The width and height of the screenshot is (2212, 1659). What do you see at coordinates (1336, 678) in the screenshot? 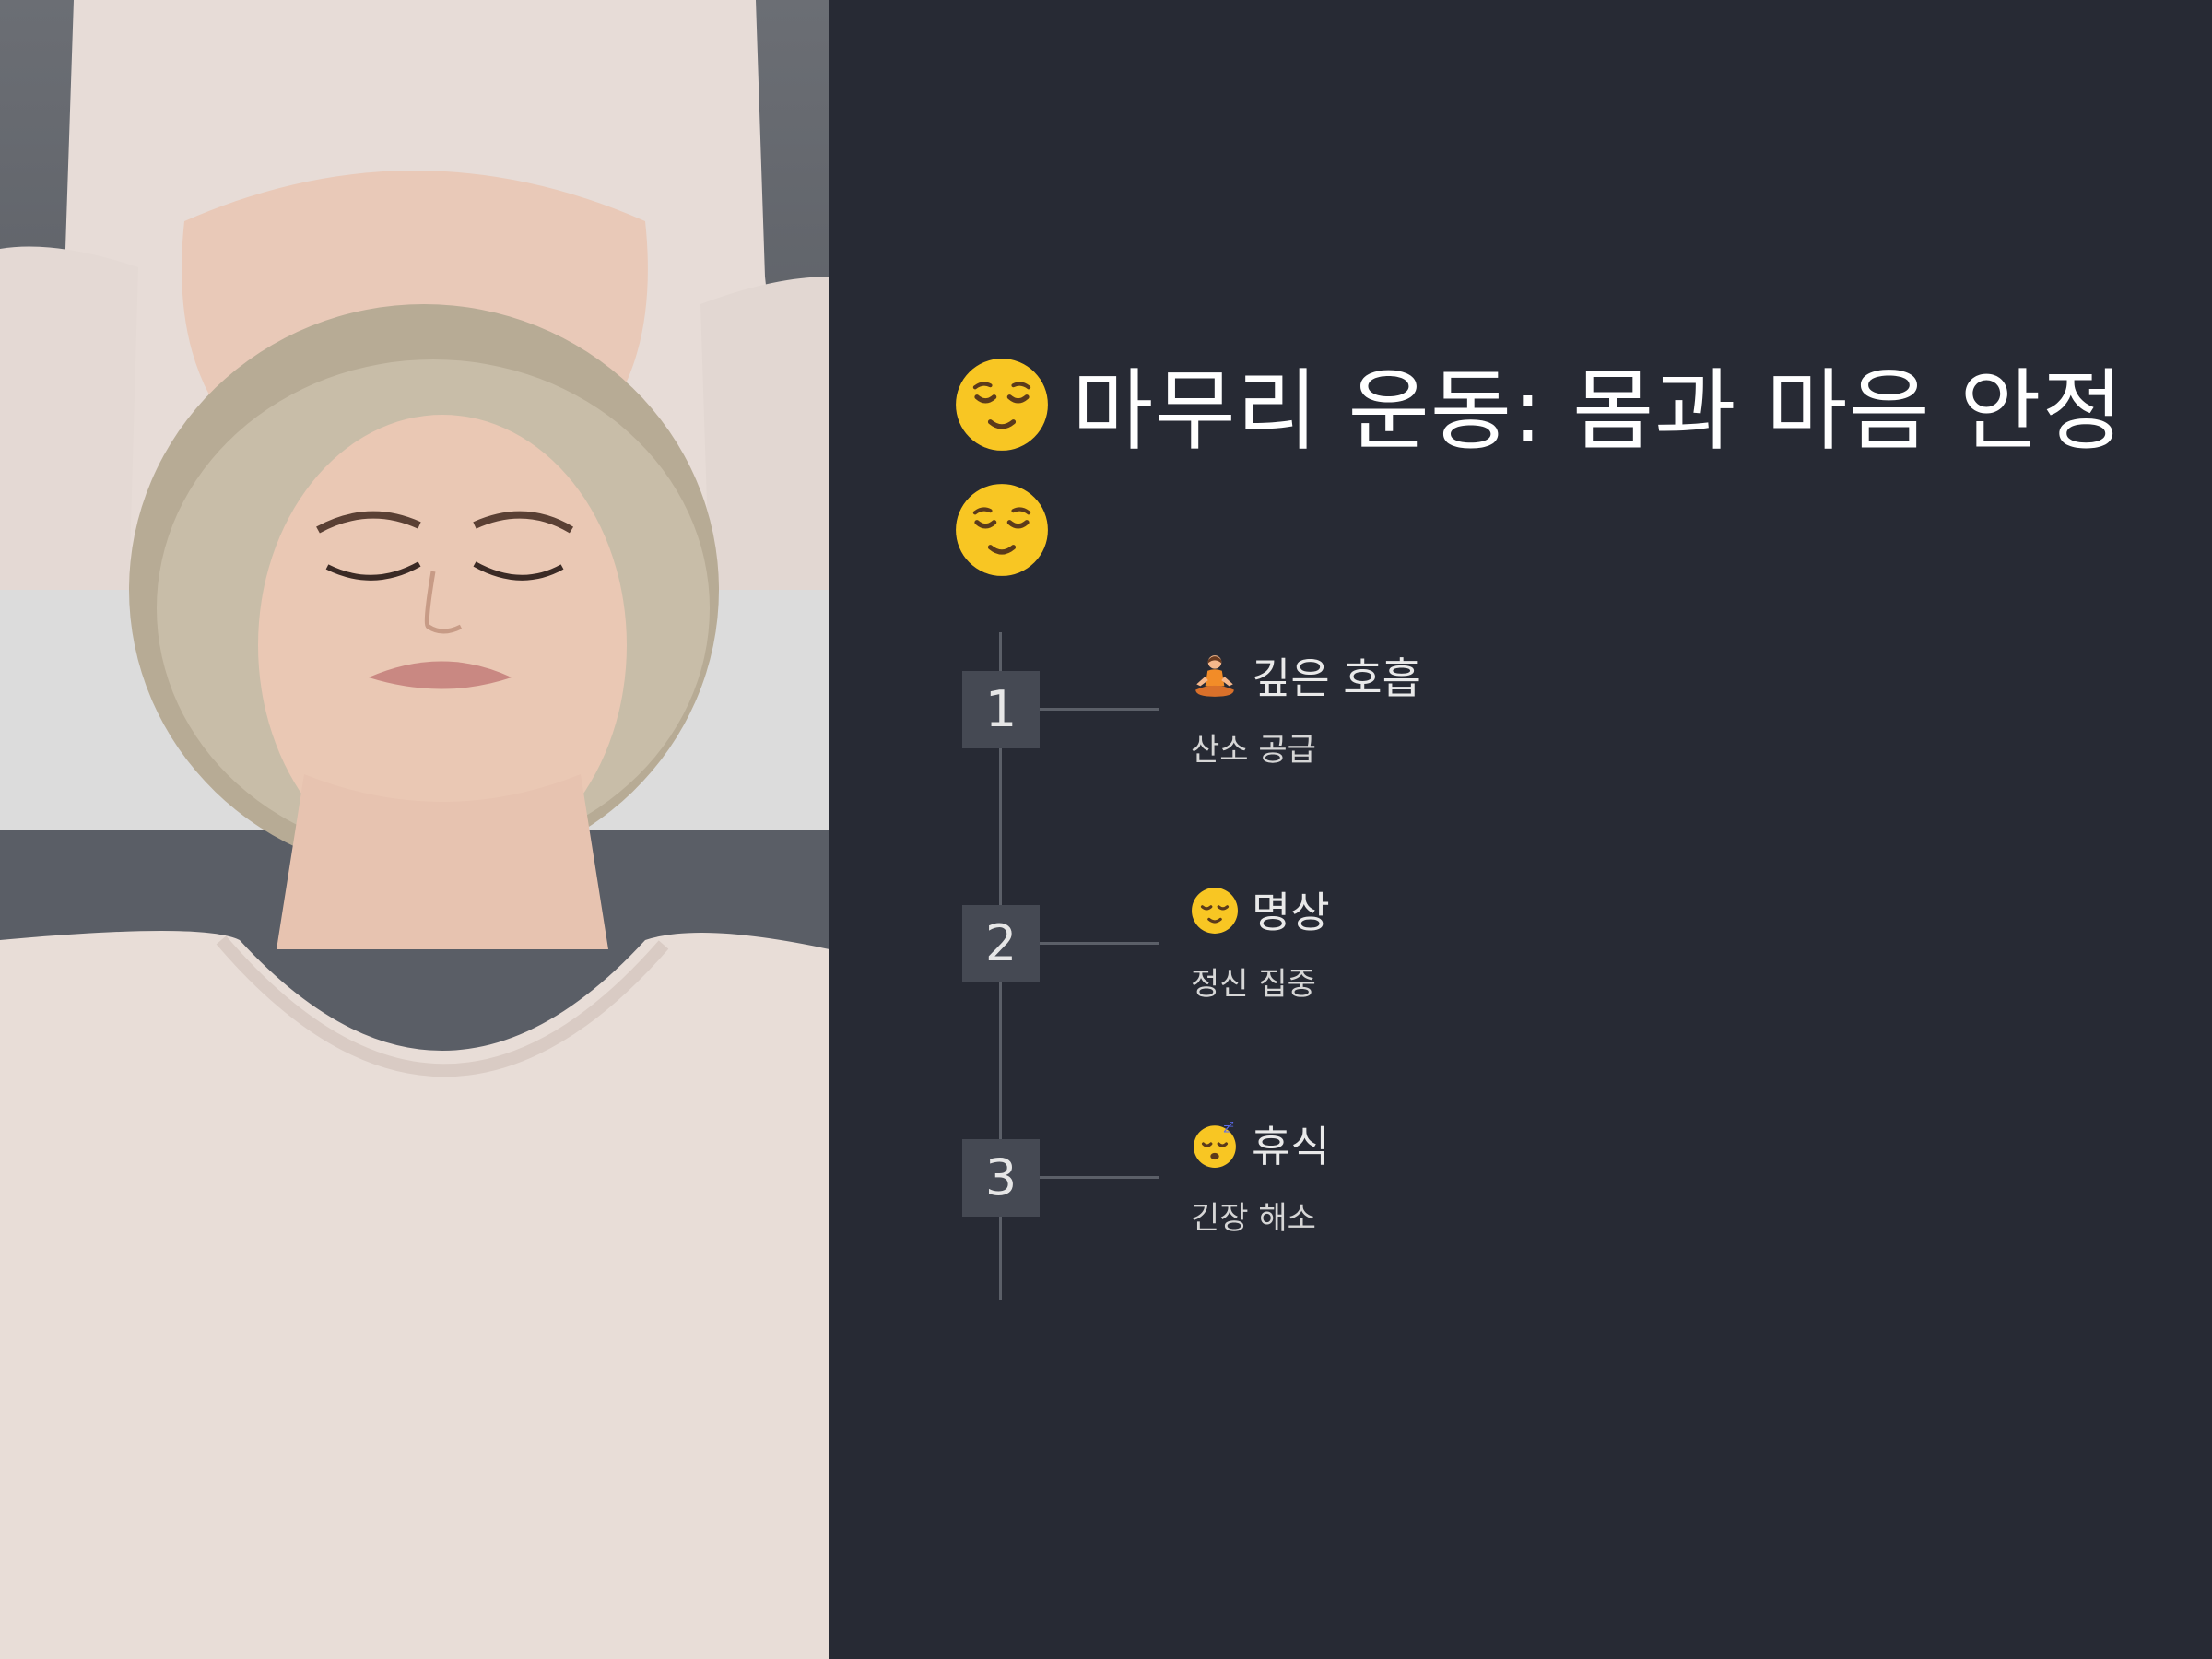
I see `step-title-text: 깊은 호흡` at bounding box center [1336, 678].